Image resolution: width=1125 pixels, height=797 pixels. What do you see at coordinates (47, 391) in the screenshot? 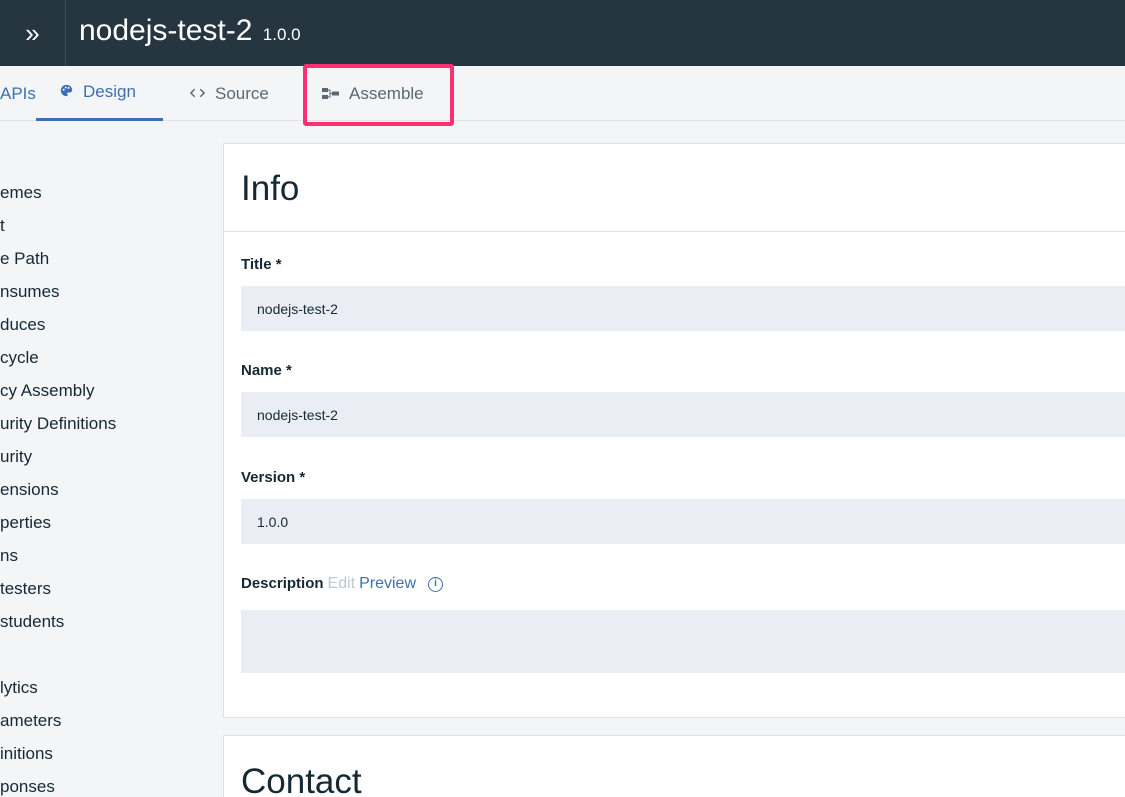
I see `sidebar-item-policy-assembly: cy Assembly` at bounding box center [47, 391].